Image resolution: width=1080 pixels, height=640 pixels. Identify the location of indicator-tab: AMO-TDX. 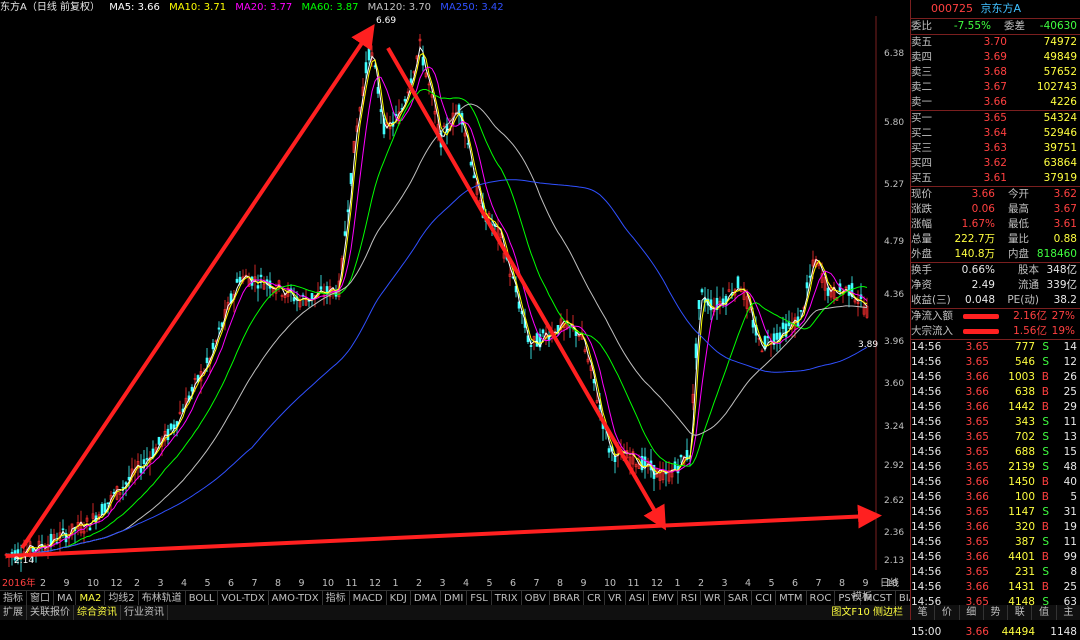
(296, 598).